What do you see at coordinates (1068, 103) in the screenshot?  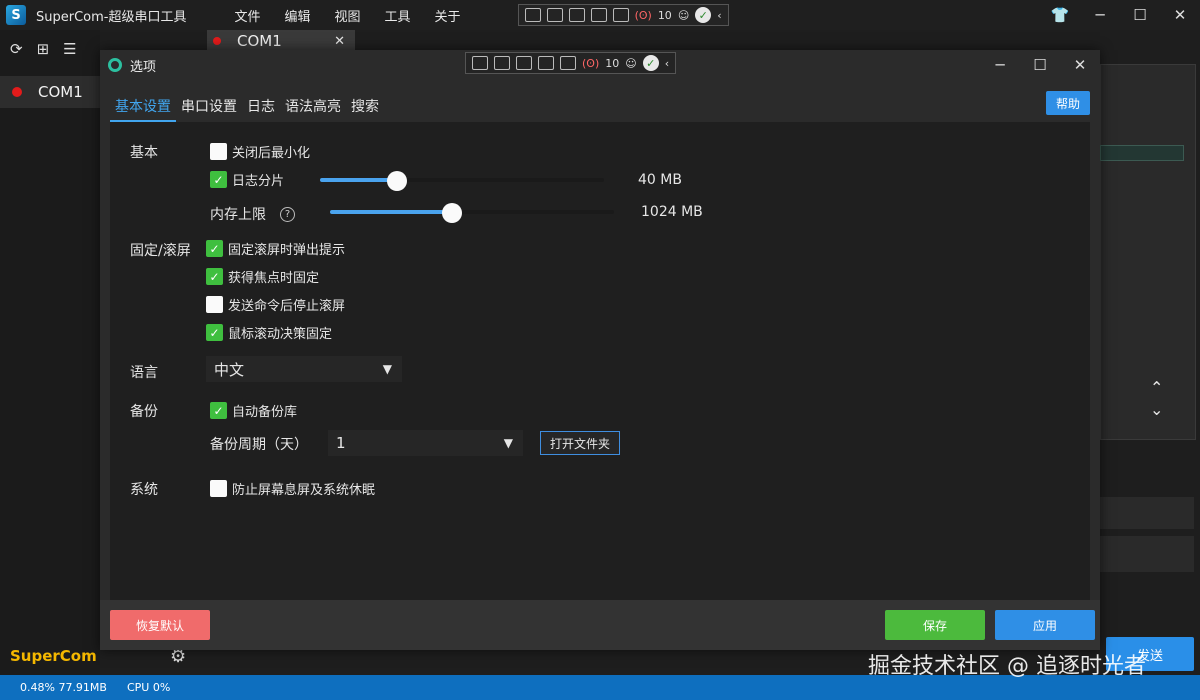 I see `help-button: 帮助` at bounding box center [1068, 103].